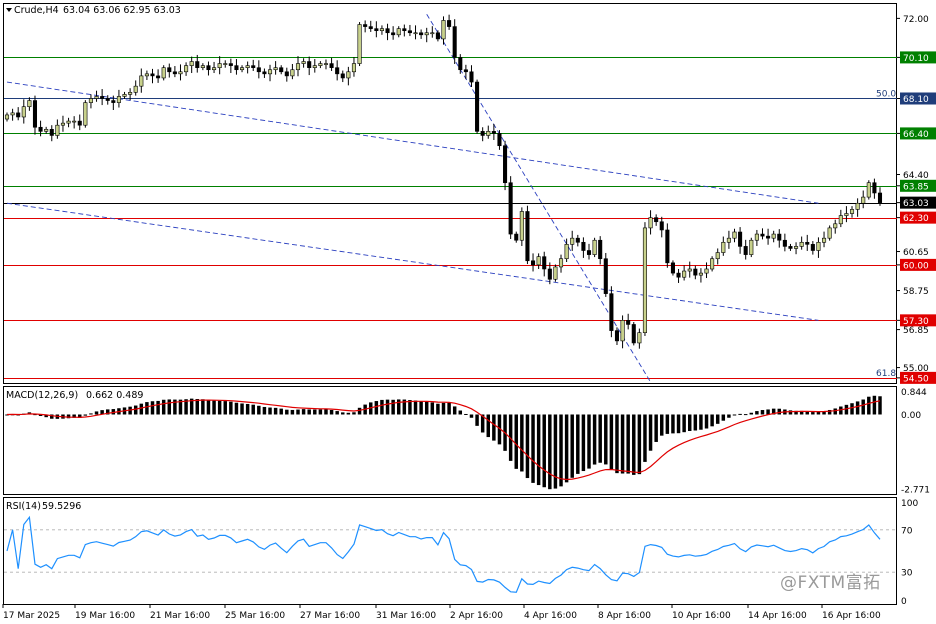  Describe the element at coordinates (916, 100) in the screenshot. I see `price-tick-label: 68.10` at that location.